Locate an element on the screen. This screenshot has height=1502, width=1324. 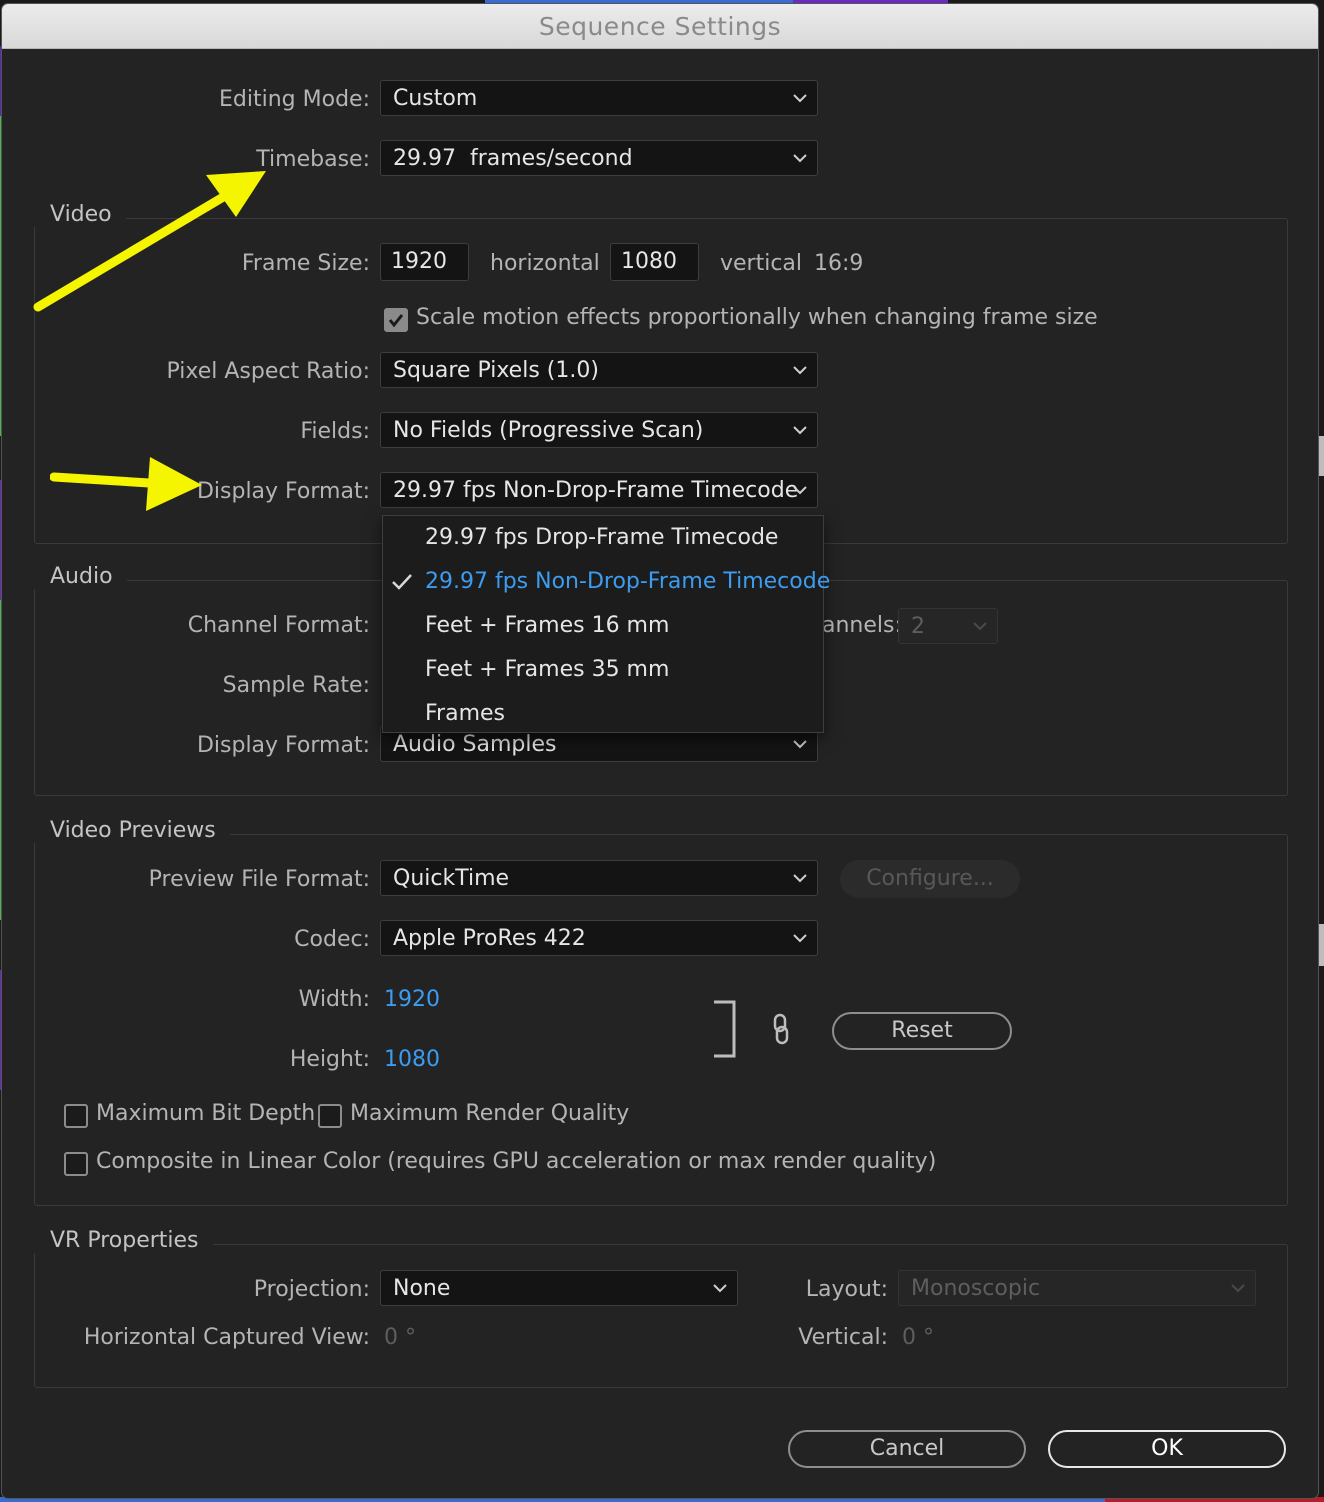
menu-item-frames: Frames is located at coordinates (603, 714).